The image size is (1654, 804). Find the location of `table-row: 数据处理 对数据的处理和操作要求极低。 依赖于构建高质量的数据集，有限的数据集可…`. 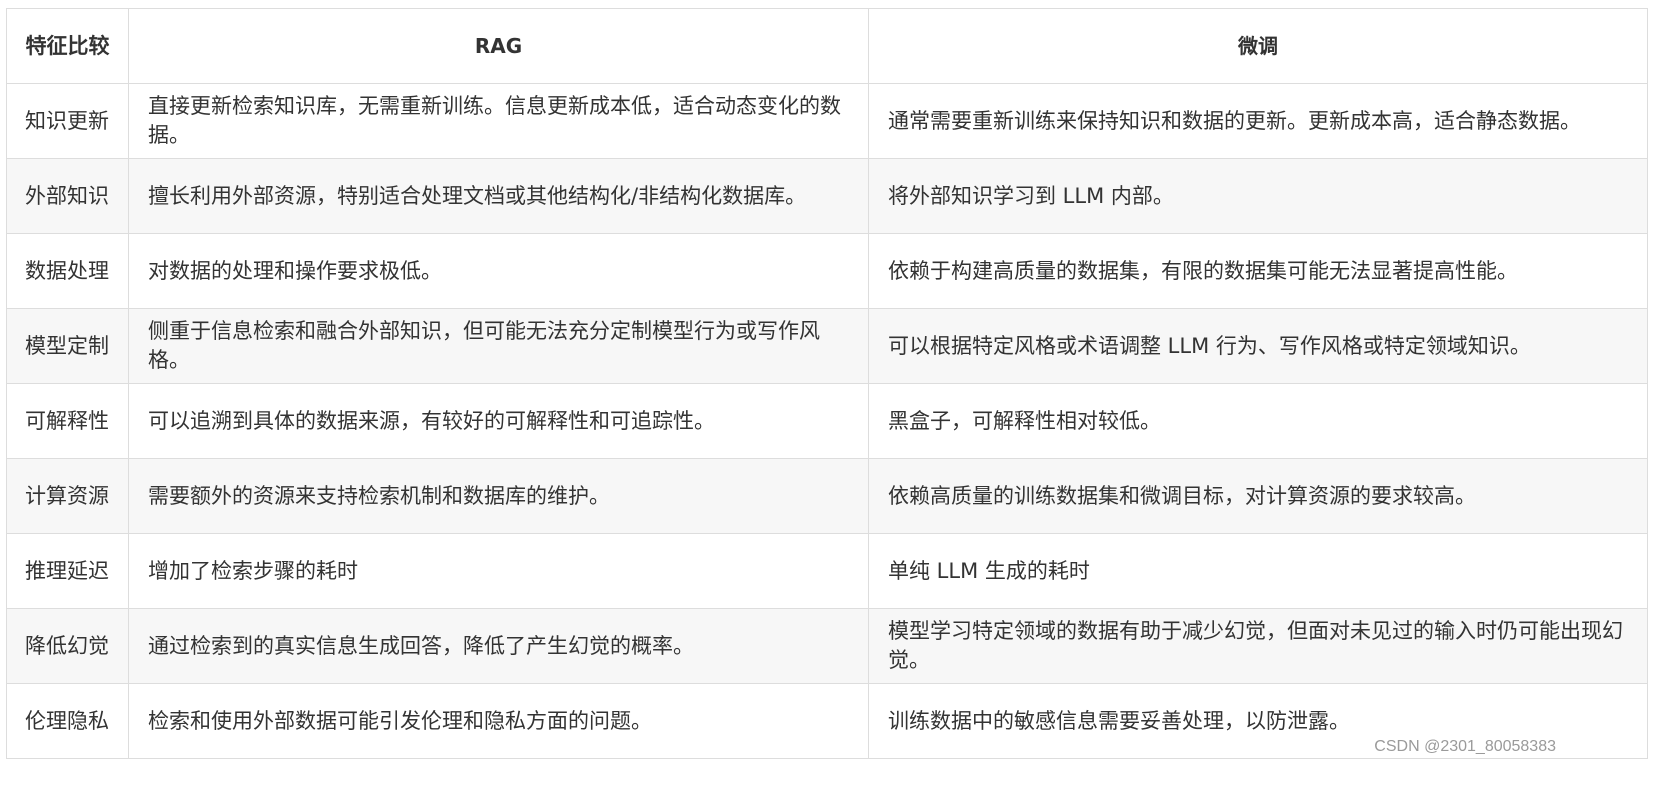

table-row: 数据处理 对数据的处理和操作要求极低。 依赖于构建高质量的数据集，有限的数据集可… is located at coordinates (827, 271).